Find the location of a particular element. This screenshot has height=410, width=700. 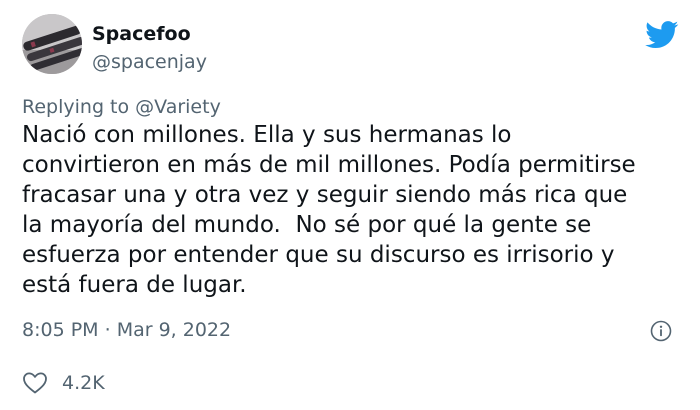

like-action: 4.2K is located at coordinates (63, 383).